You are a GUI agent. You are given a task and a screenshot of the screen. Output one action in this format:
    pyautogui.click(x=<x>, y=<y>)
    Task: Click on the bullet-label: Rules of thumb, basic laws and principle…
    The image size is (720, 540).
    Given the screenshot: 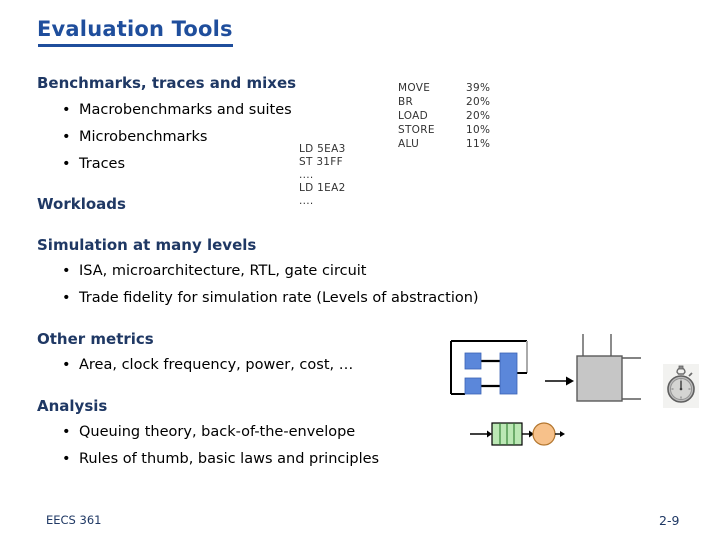 What is the action you would take?
    pyautogui.click(x=229, y=459)
    